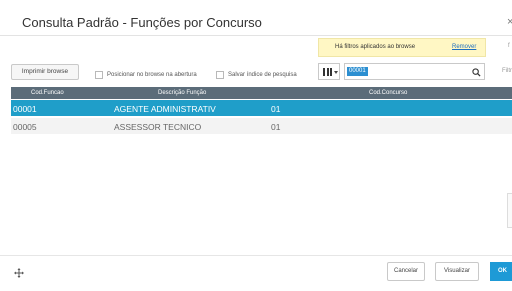 The image size is (512, 291). Describe the element at coordinates (261, 126) in the screenshot. I see `table-row: 00005 ASSESSOR TECNICO 01` at that location.